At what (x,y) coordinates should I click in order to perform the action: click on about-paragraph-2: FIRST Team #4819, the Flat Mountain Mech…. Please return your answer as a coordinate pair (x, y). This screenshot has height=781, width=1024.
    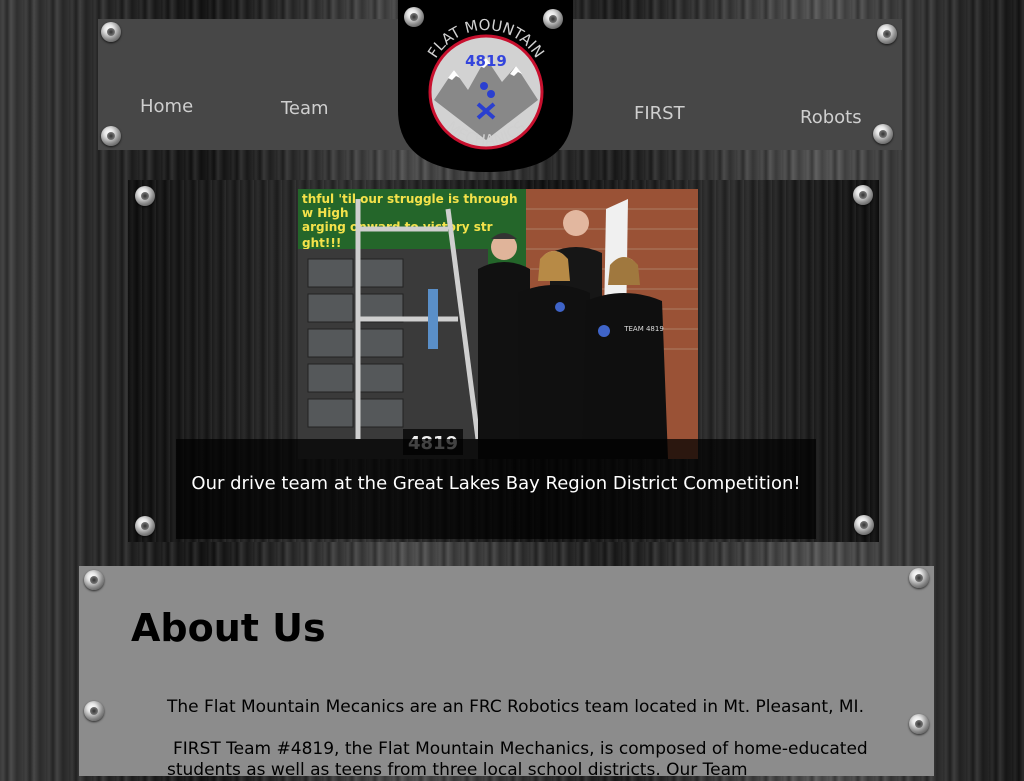
    Looking at the image, I should click on (517, 759).